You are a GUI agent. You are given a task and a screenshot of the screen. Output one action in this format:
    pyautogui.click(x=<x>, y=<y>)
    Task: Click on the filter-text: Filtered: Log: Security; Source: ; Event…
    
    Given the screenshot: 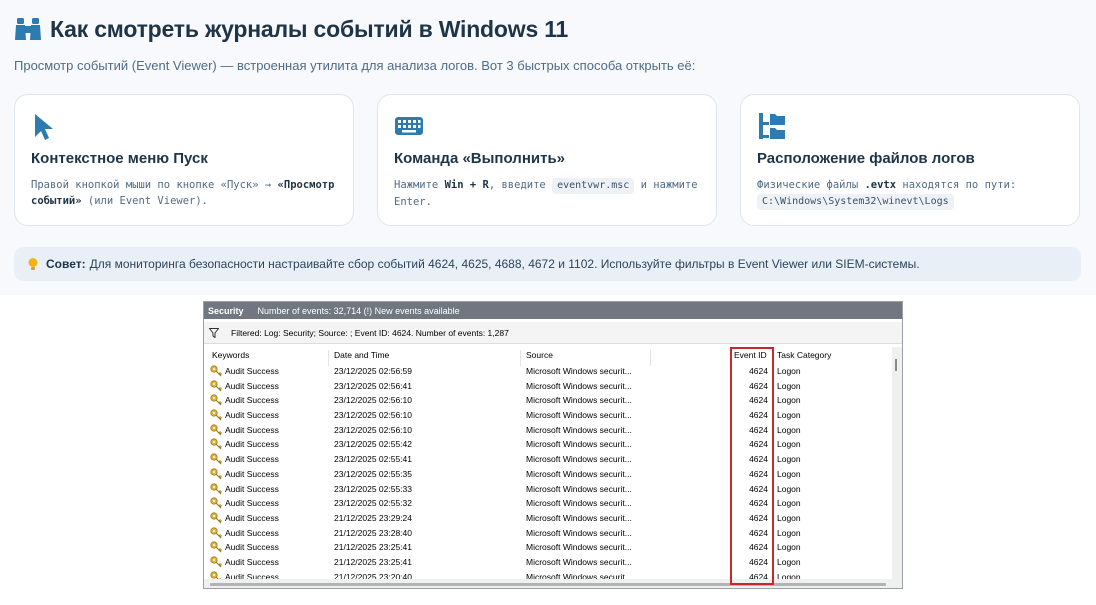 What is the action you would take?
    pyautogui.click(x=370, y=332)
    